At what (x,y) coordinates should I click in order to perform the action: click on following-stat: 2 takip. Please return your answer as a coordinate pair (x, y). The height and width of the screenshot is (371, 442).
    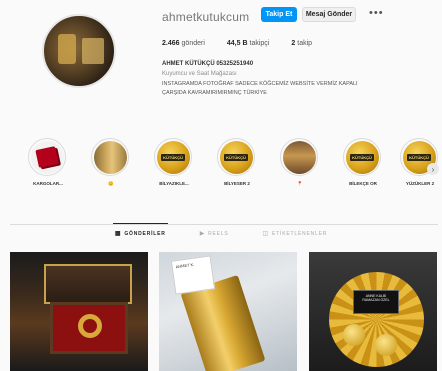
    Looking at the image, I should click on (301, 43).